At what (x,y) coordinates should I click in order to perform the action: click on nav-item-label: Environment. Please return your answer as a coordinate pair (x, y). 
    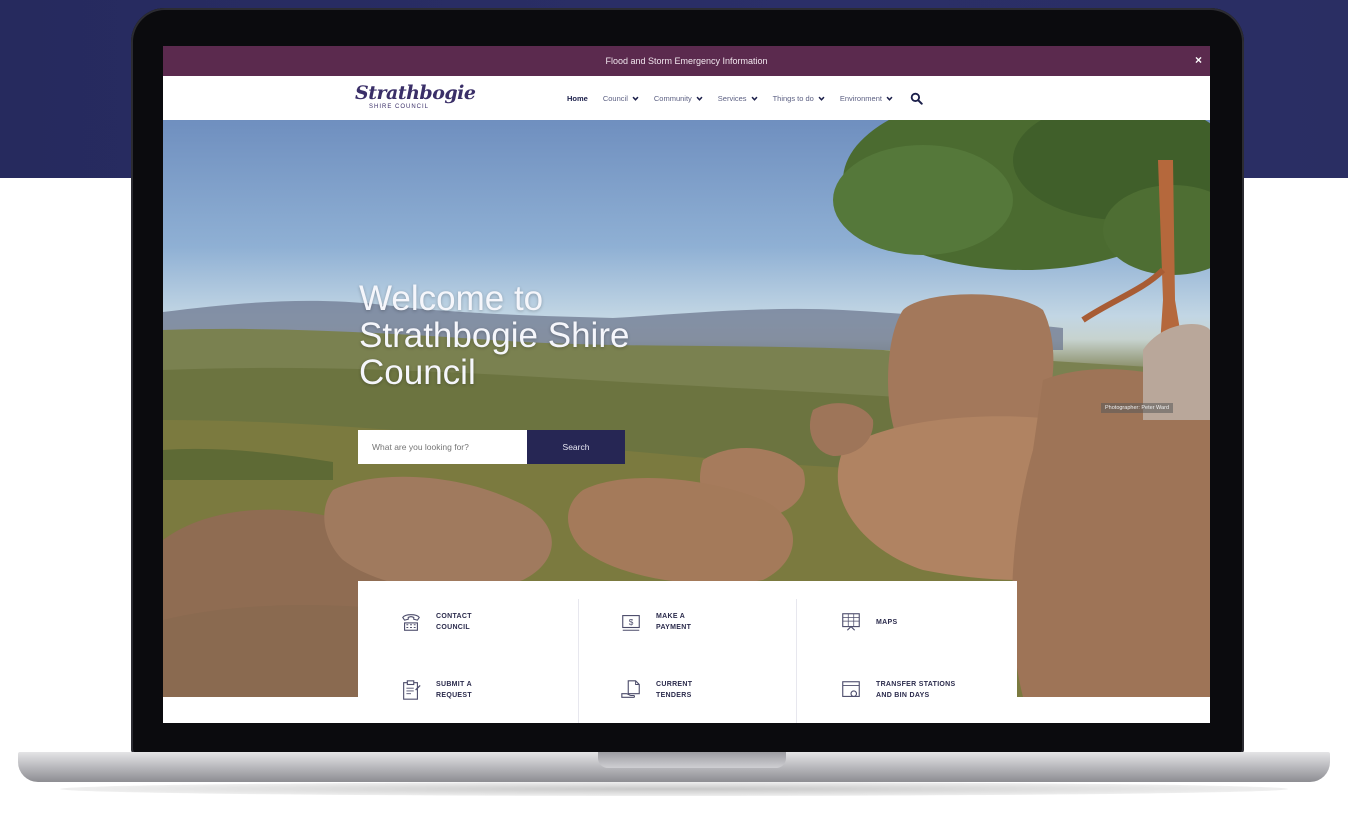
    Looking at the image, I should click on (860, 98).